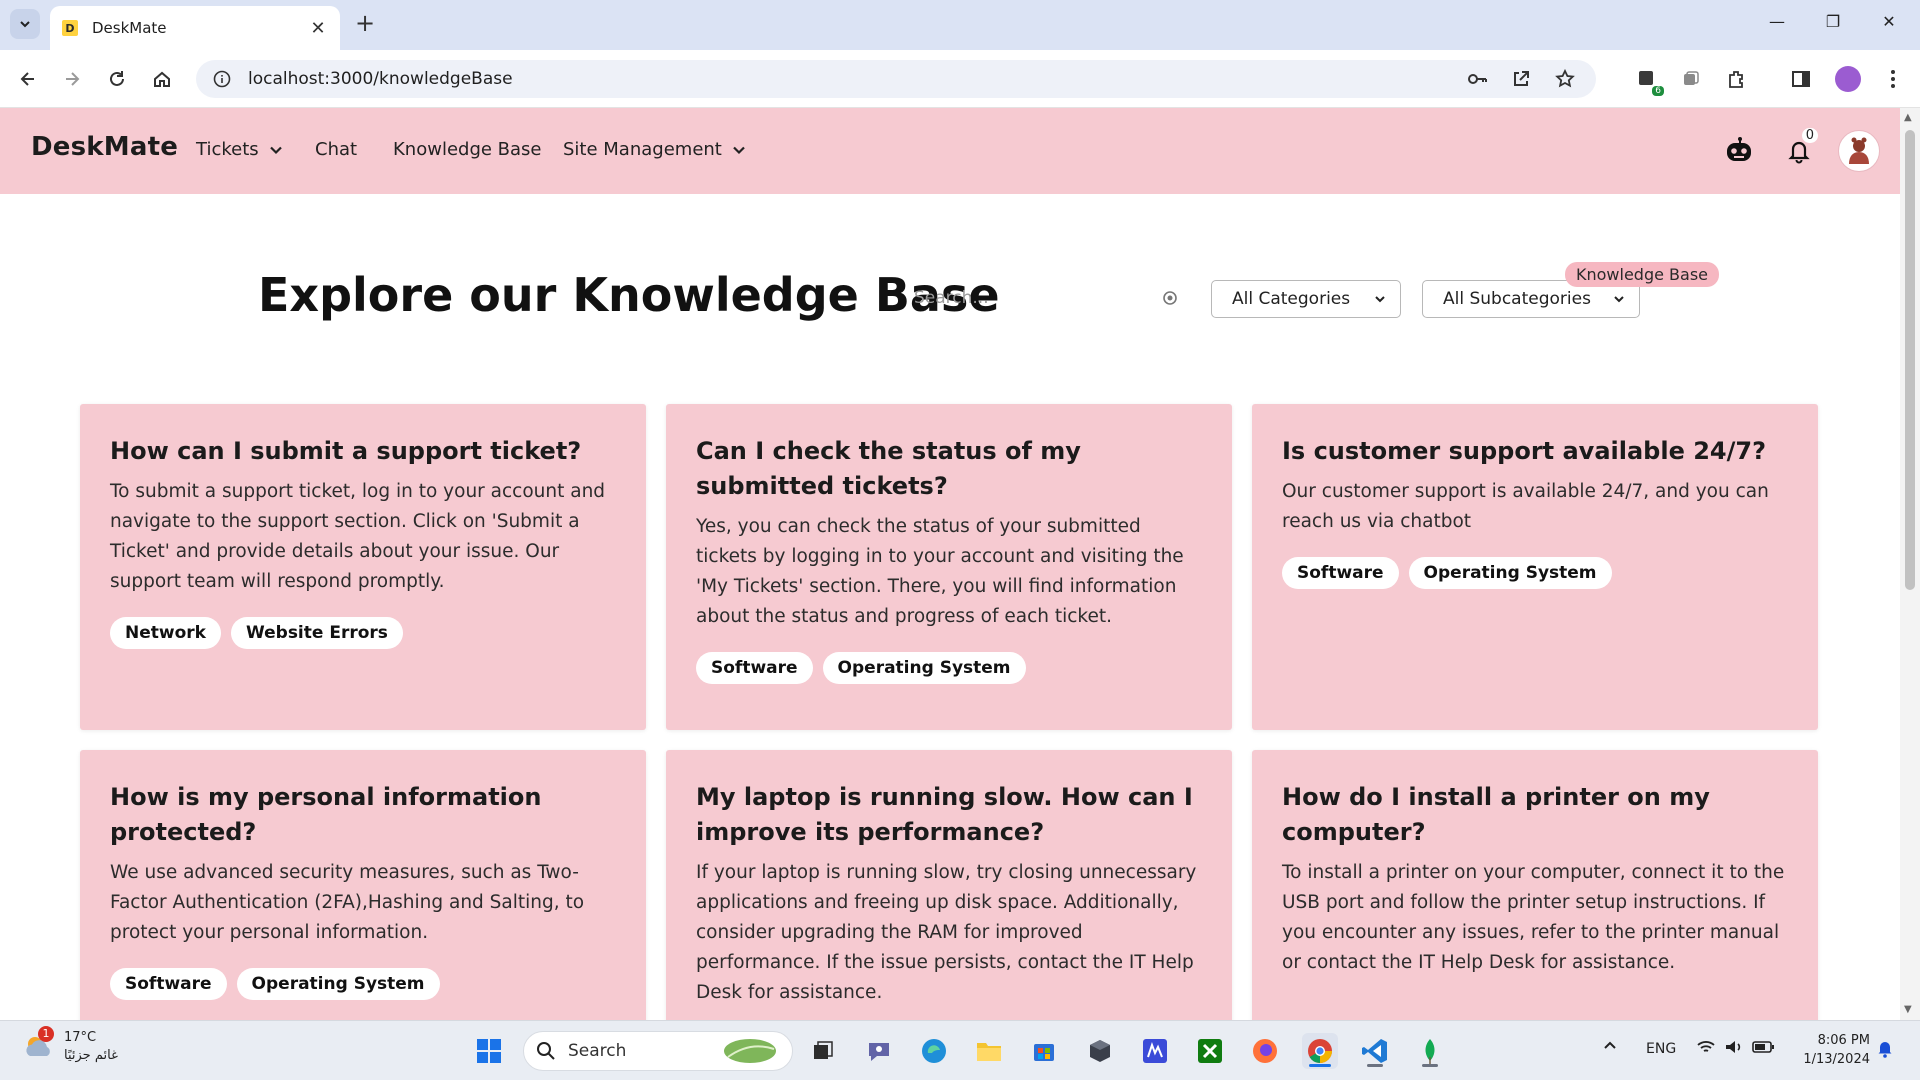 Image resolution: width=1920 pixels, height=1080 pixels. I want to click on side-panel-icon, so click(1801, 79).